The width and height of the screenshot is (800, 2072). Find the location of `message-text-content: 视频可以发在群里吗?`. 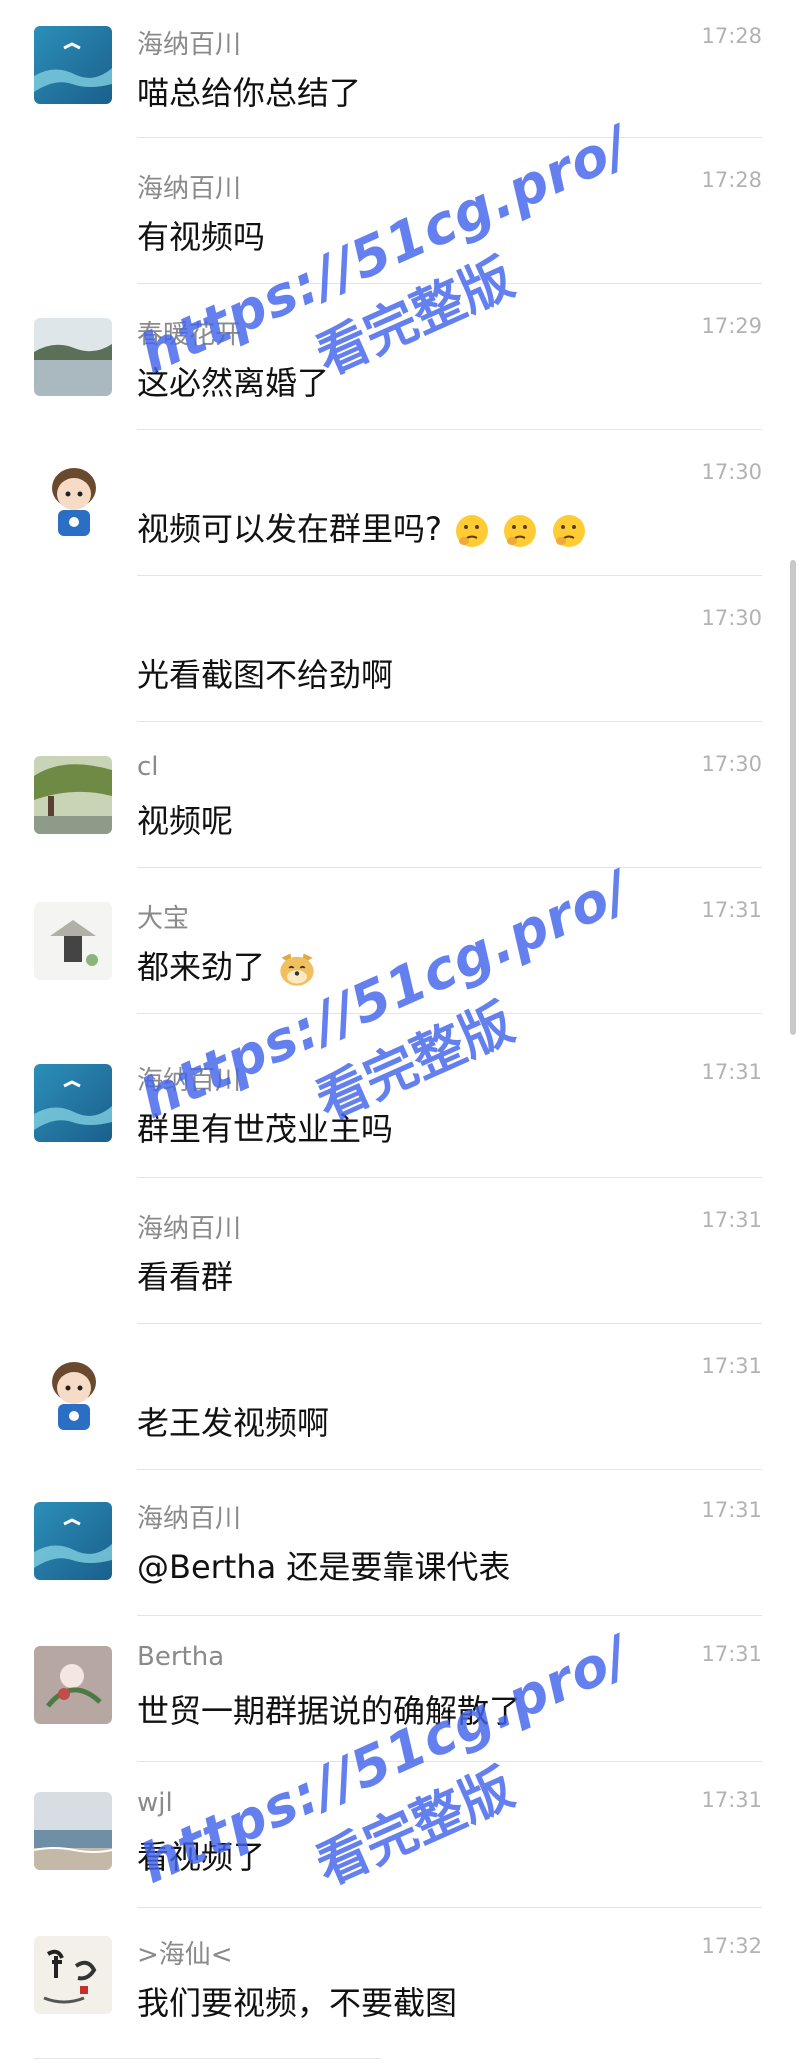

message-text-content: 视频可以发在群里吗? is located at coordinates (289, 529).